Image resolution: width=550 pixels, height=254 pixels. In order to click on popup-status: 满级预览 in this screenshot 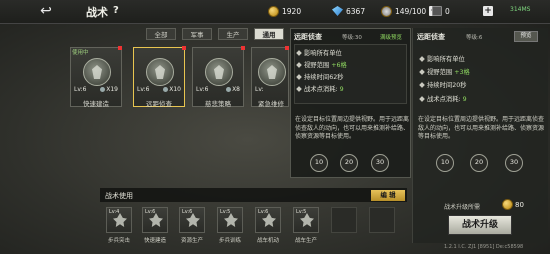, I will do `click(391, 38)`.